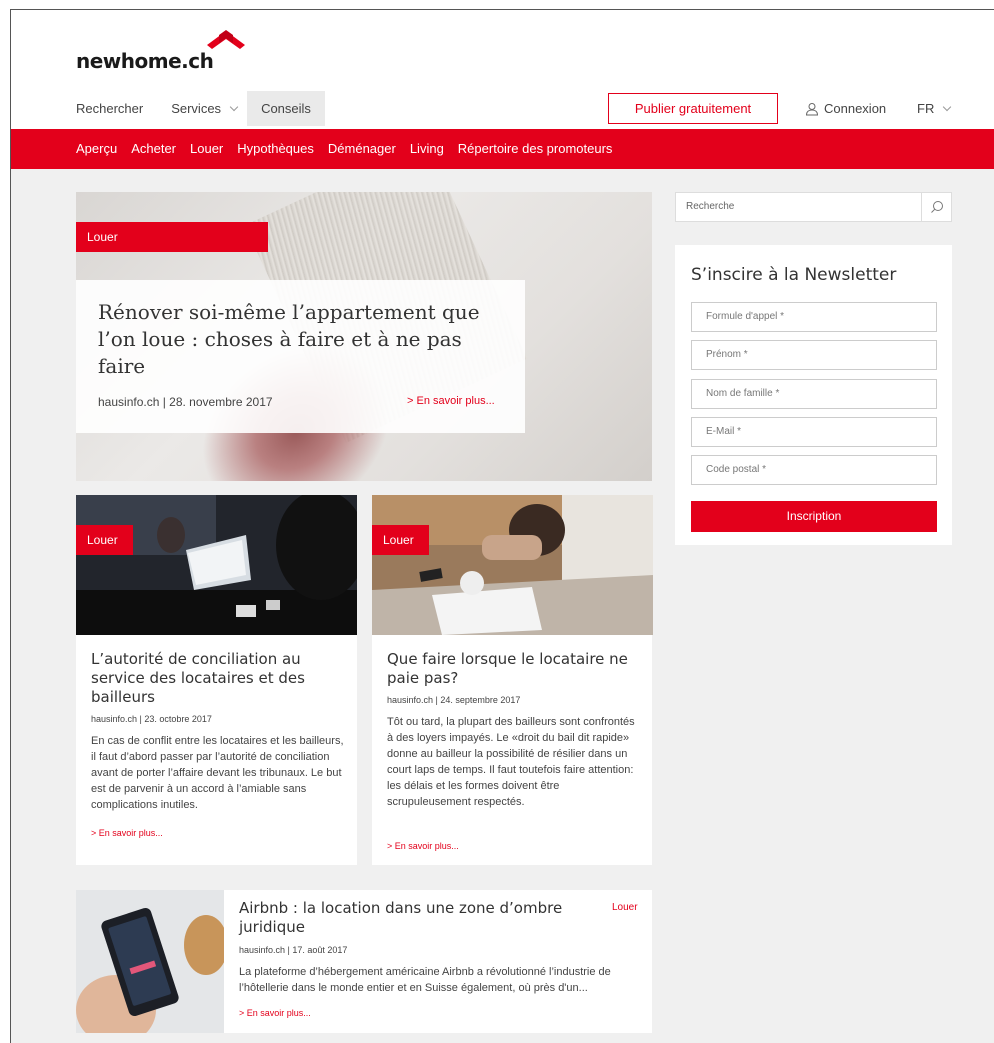  What do you see at coordinates (855, 108) in the screenshot?
I see `login-label: Connexion` at bounding box center [855, 108].